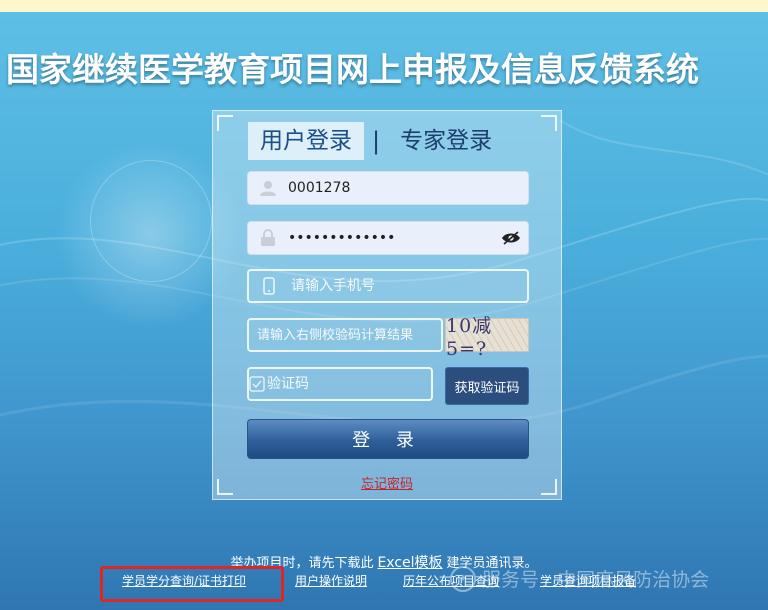 Image resolution: width=768 pixels, height=610 pixels. I want to click on top-banner-strip, so click(384, 6).